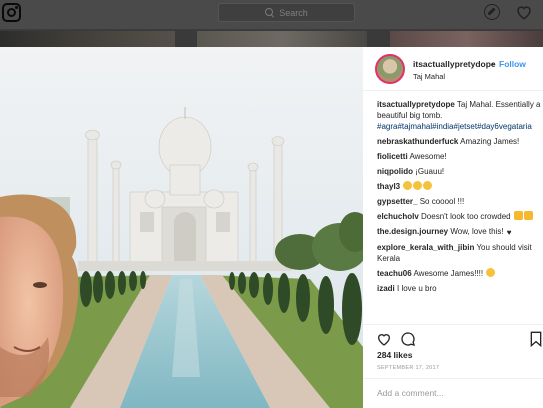 The image size is (543, 408). I want to click on top-nav: Search, so click(271, 15).